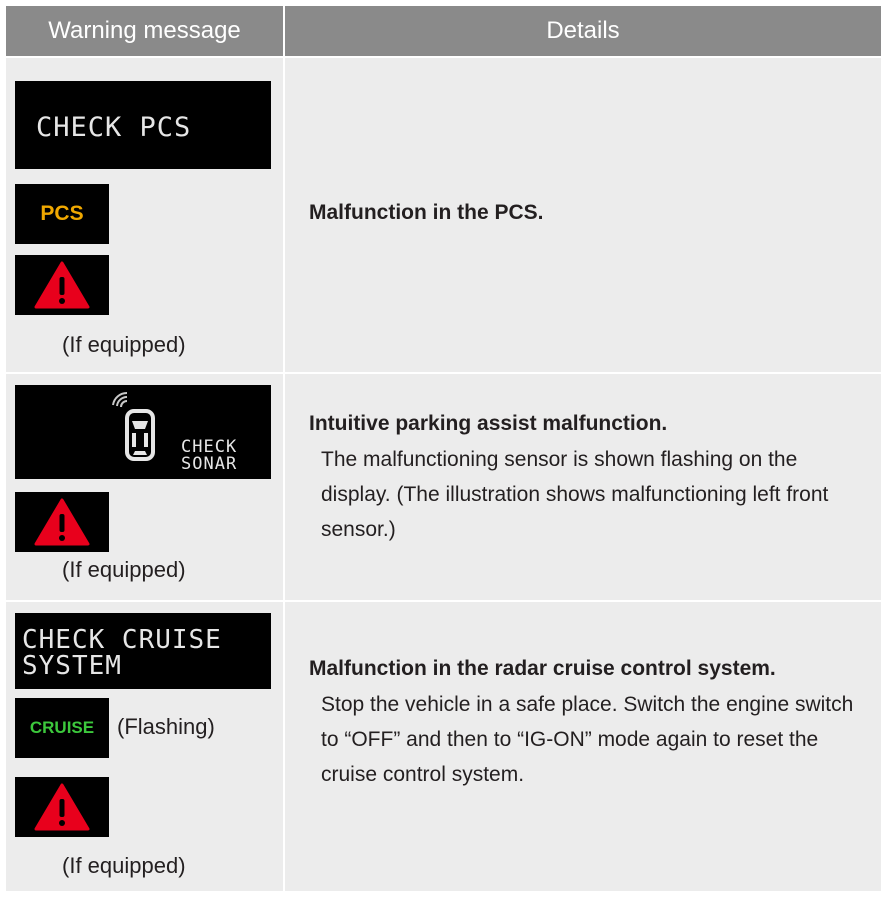 Image resolution: width=887 pixels, height=901 pixels. What do you see at coordinates (144, 215) in the screenshot?
I see `row-1-warning-cell: CHECK PCS PCS (If equipped)` at bounding box center [144, 215].